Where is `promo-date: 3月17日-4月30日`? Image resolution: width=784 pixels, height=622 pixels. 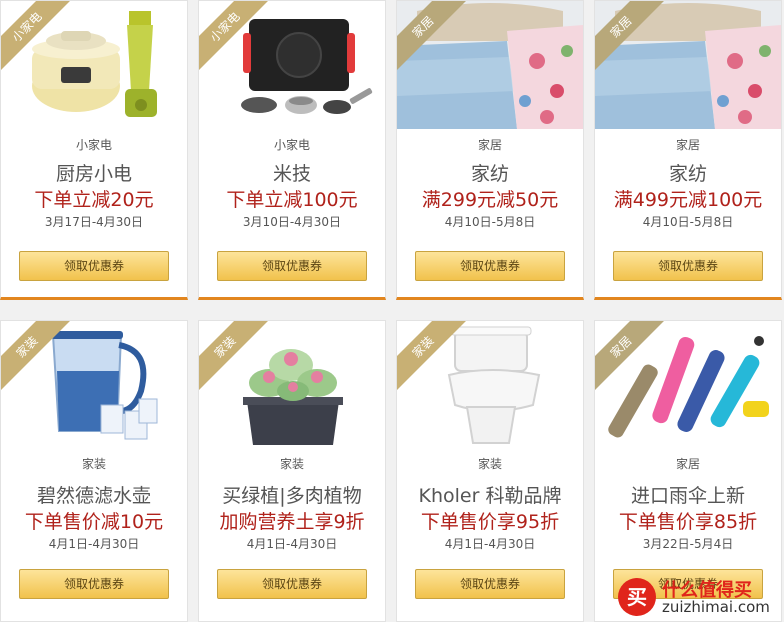
promo-date: 3月17日-4月30日 is located at coordinates (94, 222).